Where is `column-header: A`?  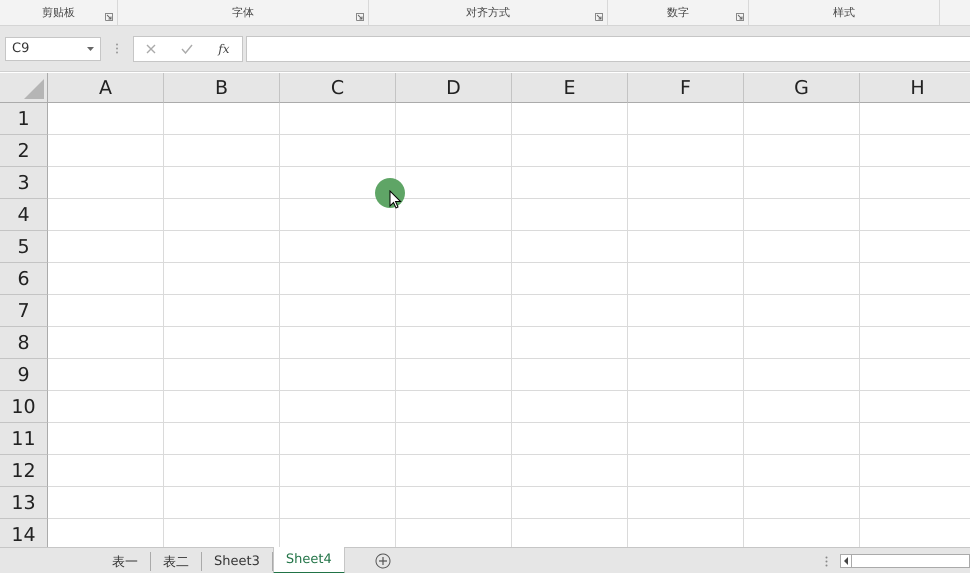
column-header: A is located at coordinates (106, 88).